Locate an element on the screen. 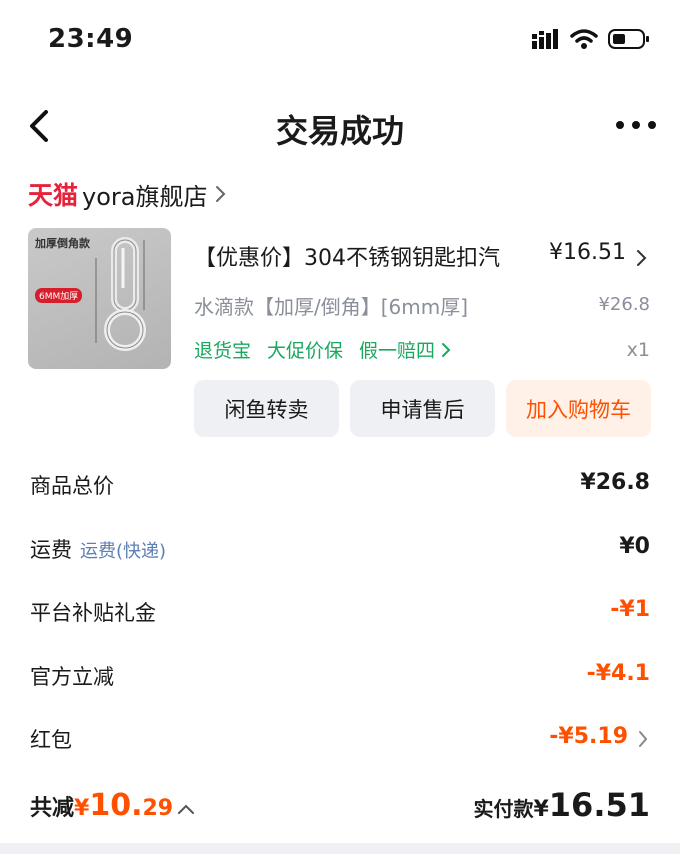 This screenshot has height=854, width=680. service-tag: 假一赔四 is located at coordinates (397, 351).